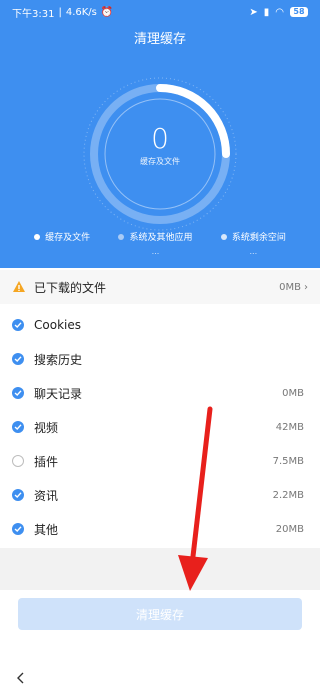  What do you see at coordinates (258, 238) in the screenshot?
I see `legend-label: 系统剩余空间` at bounding box center [258, 238].